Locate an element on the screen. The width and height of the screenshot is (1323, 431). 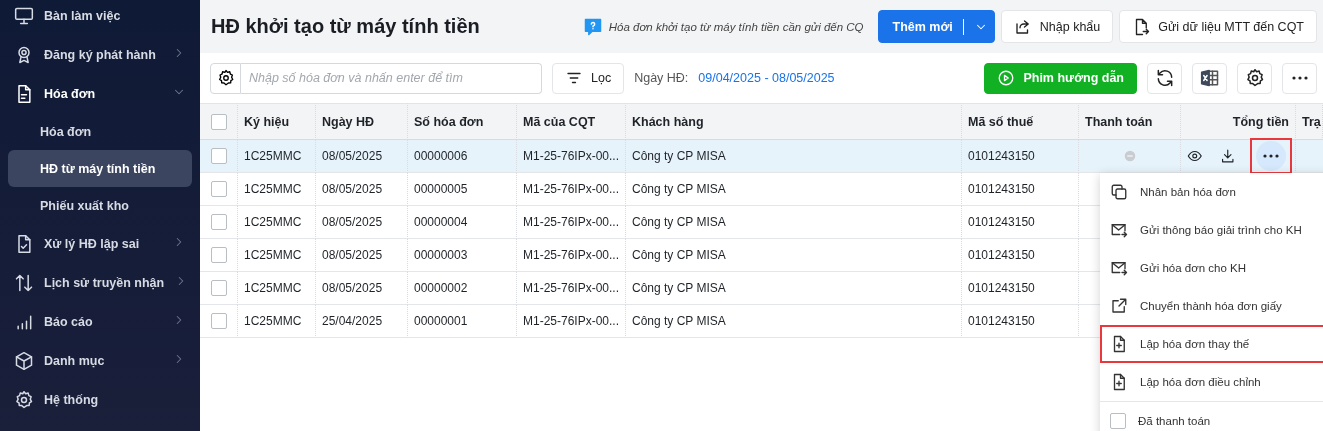
row-more-button is located at coordinates (1271, 156).